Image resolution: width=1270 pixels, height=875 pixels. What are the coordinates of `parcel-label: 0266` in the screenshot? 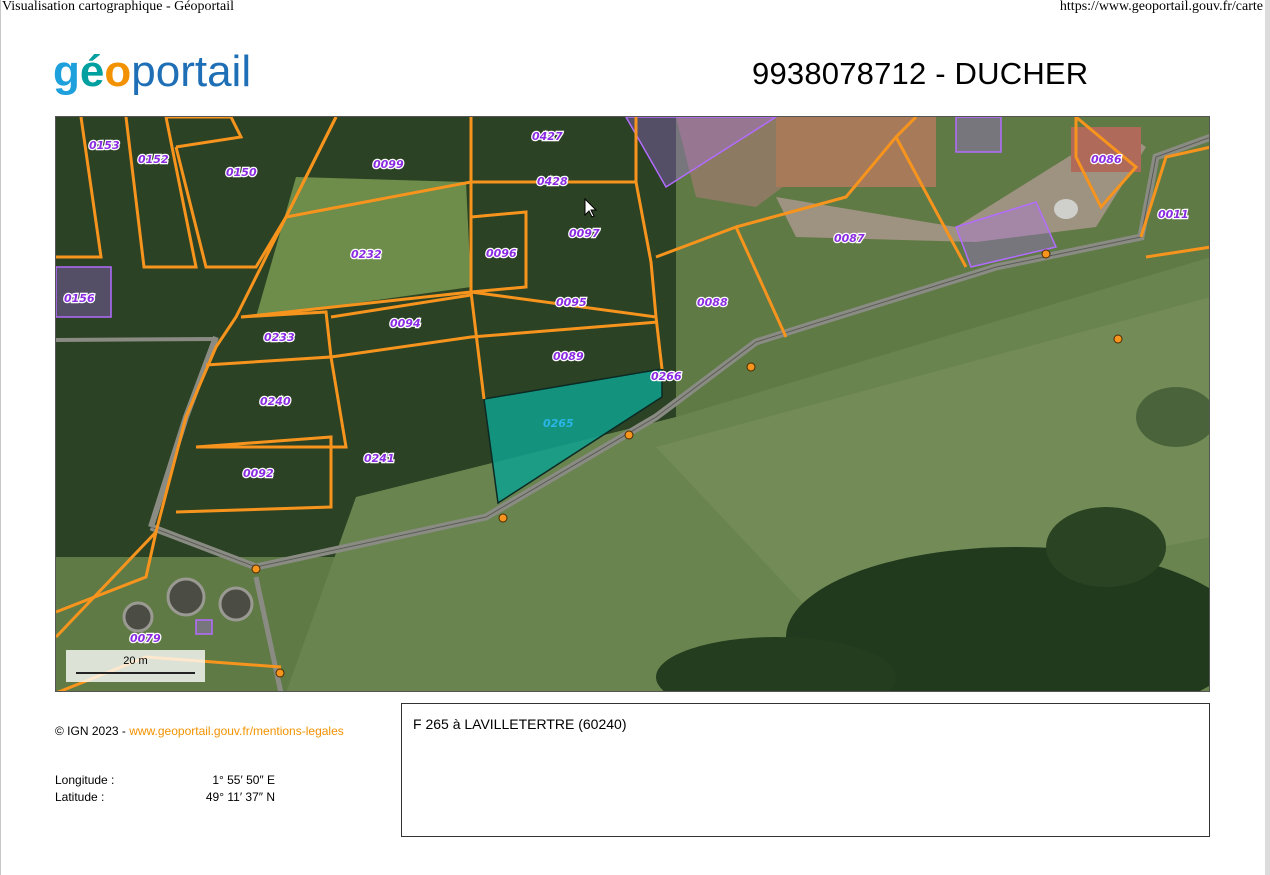 It's located at (666, 376).